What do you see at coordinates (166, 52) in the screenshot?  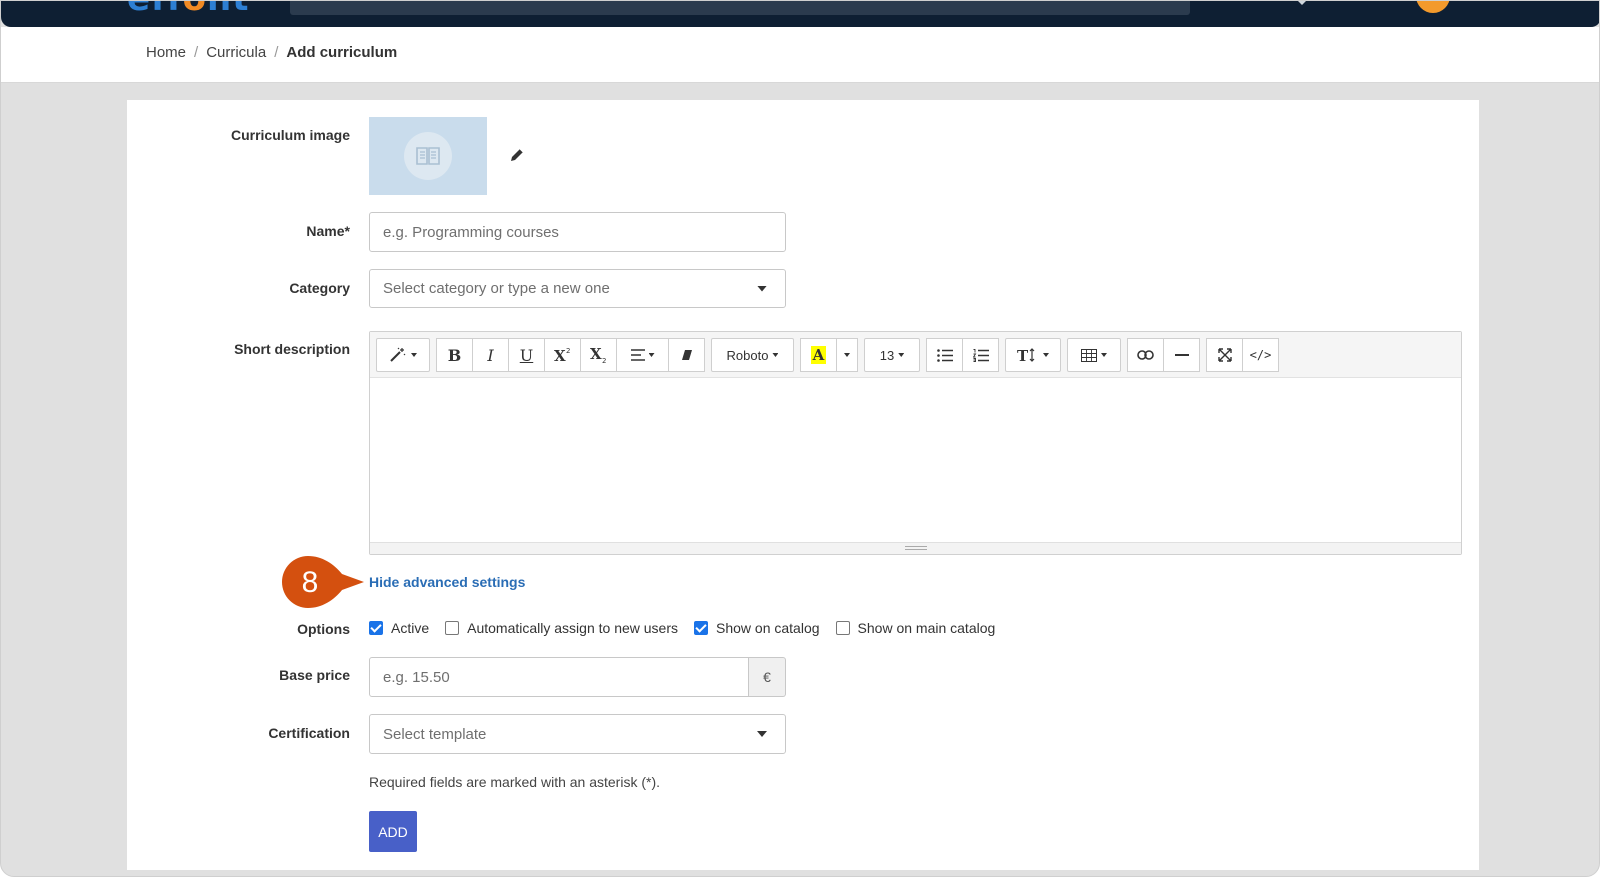 I see `breadcrumb-home: Home` at bounding box center [166, 52].